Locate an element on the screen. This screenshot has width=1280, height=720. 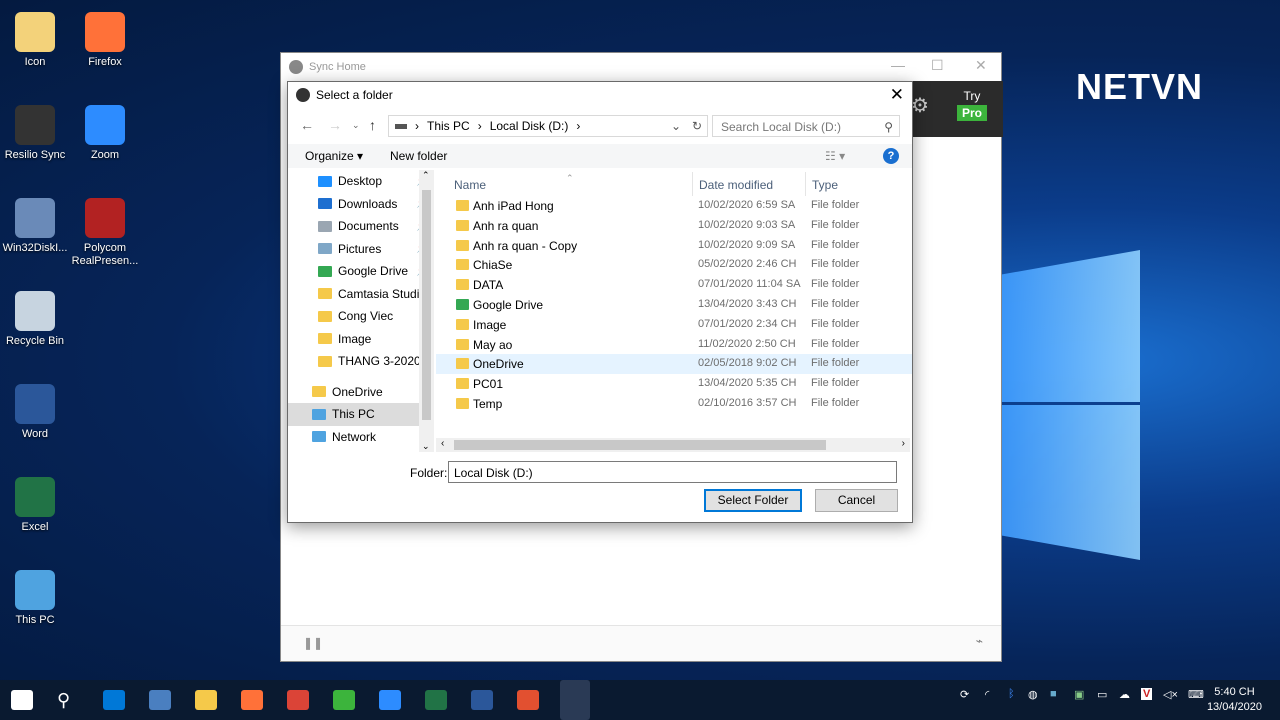
file-row: PC01 13/04/2020 5:35 CH File folder is located at coordinates (674, 384).